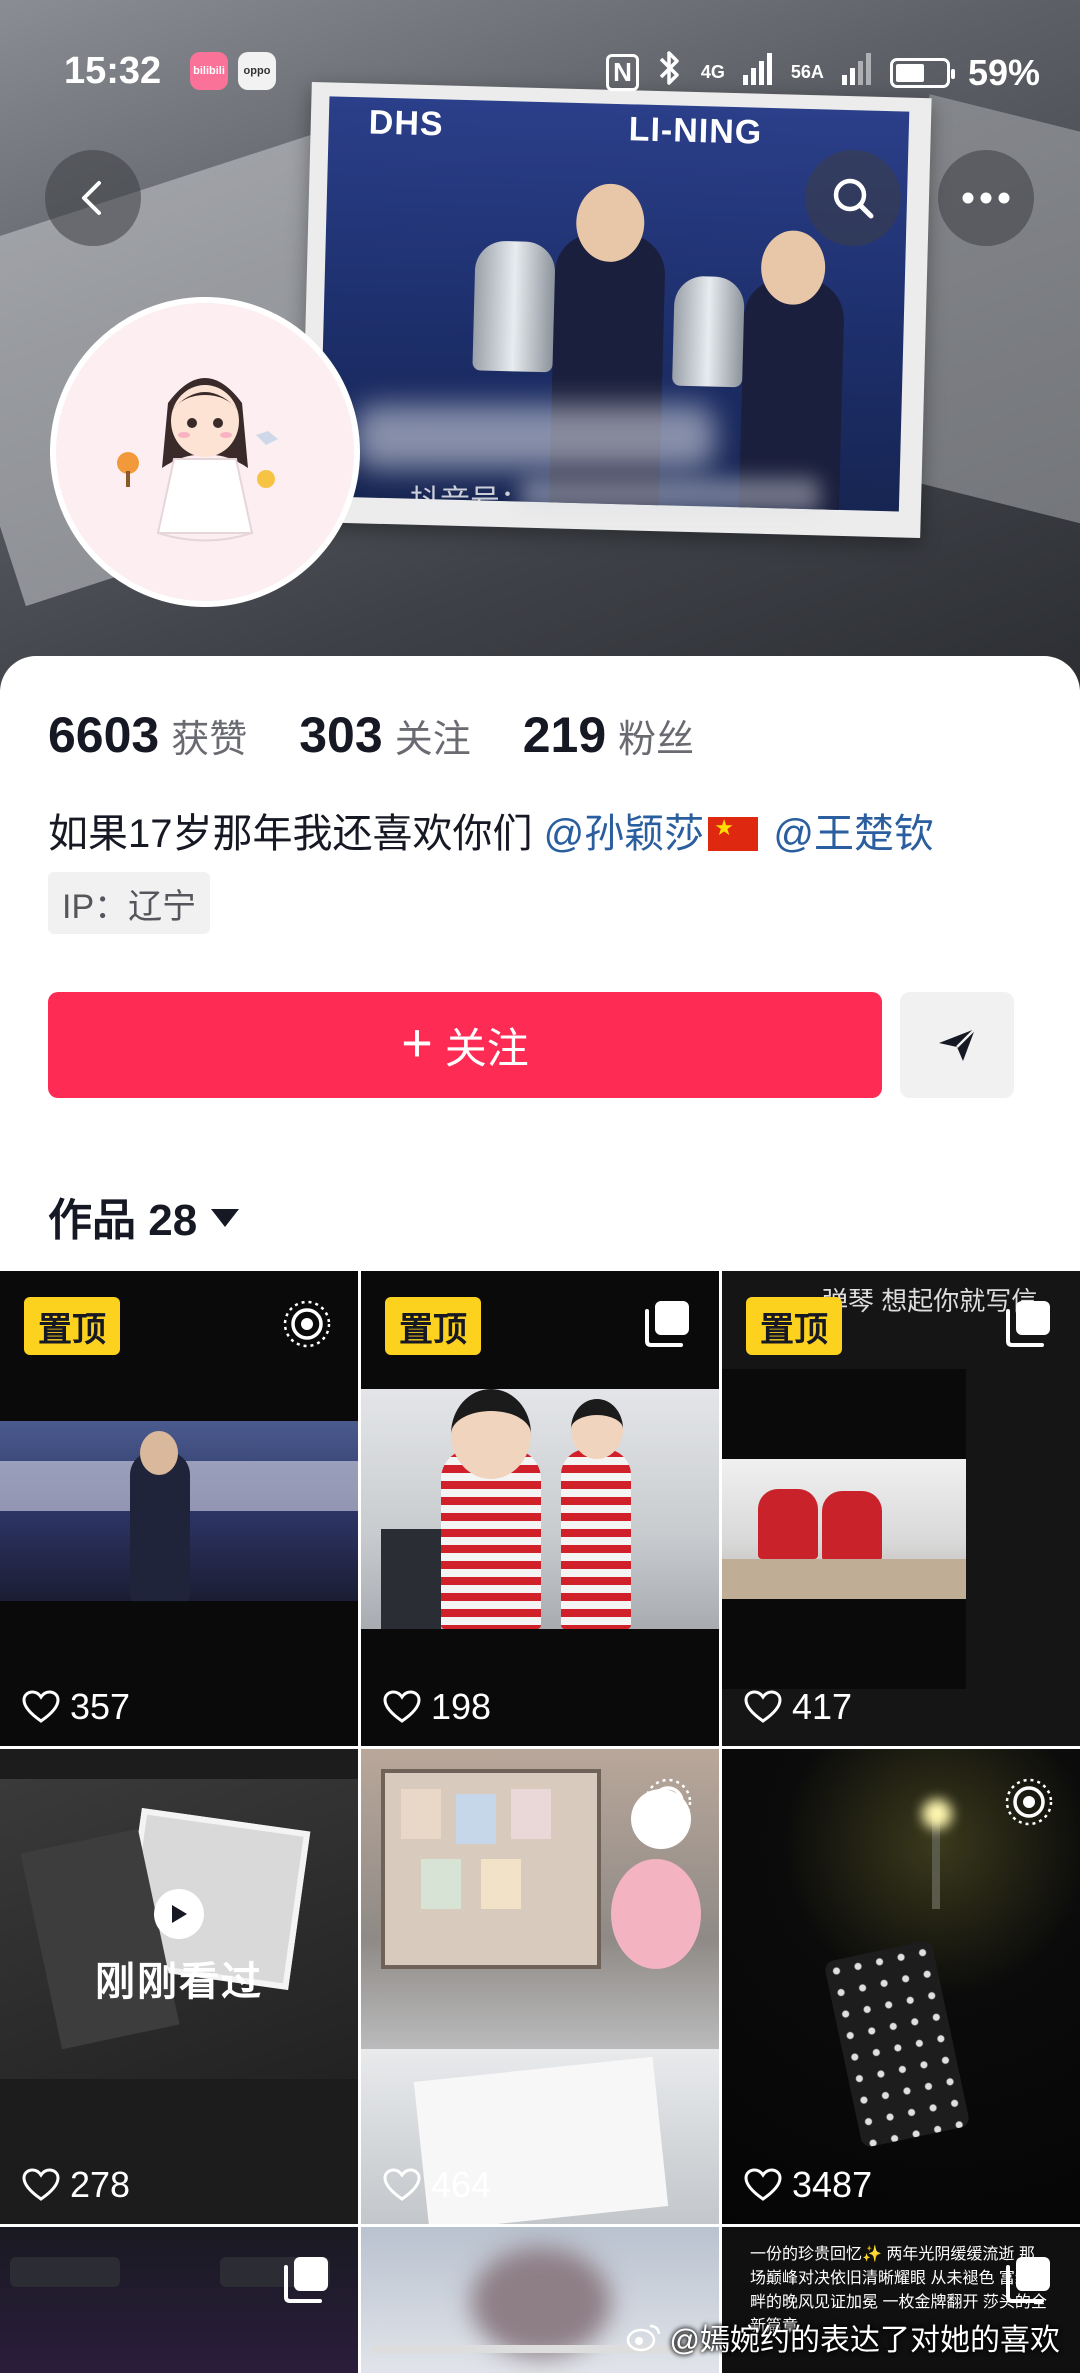  What do you see at coordinates (624, 834) in the screenshot?
I see `mention-link: @孙颖莎` at bounding box center [624, 834].